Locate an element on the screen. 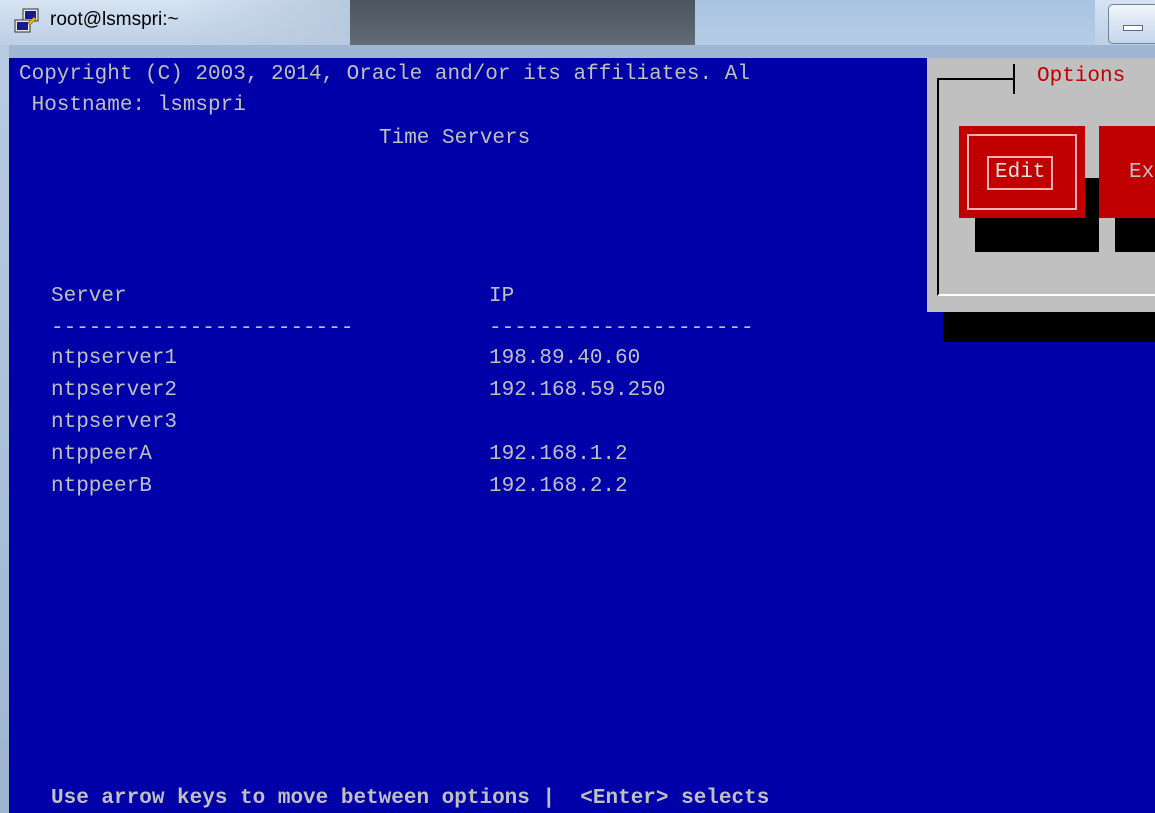  edit-button: Edit is located at coordinates (1022, 172).